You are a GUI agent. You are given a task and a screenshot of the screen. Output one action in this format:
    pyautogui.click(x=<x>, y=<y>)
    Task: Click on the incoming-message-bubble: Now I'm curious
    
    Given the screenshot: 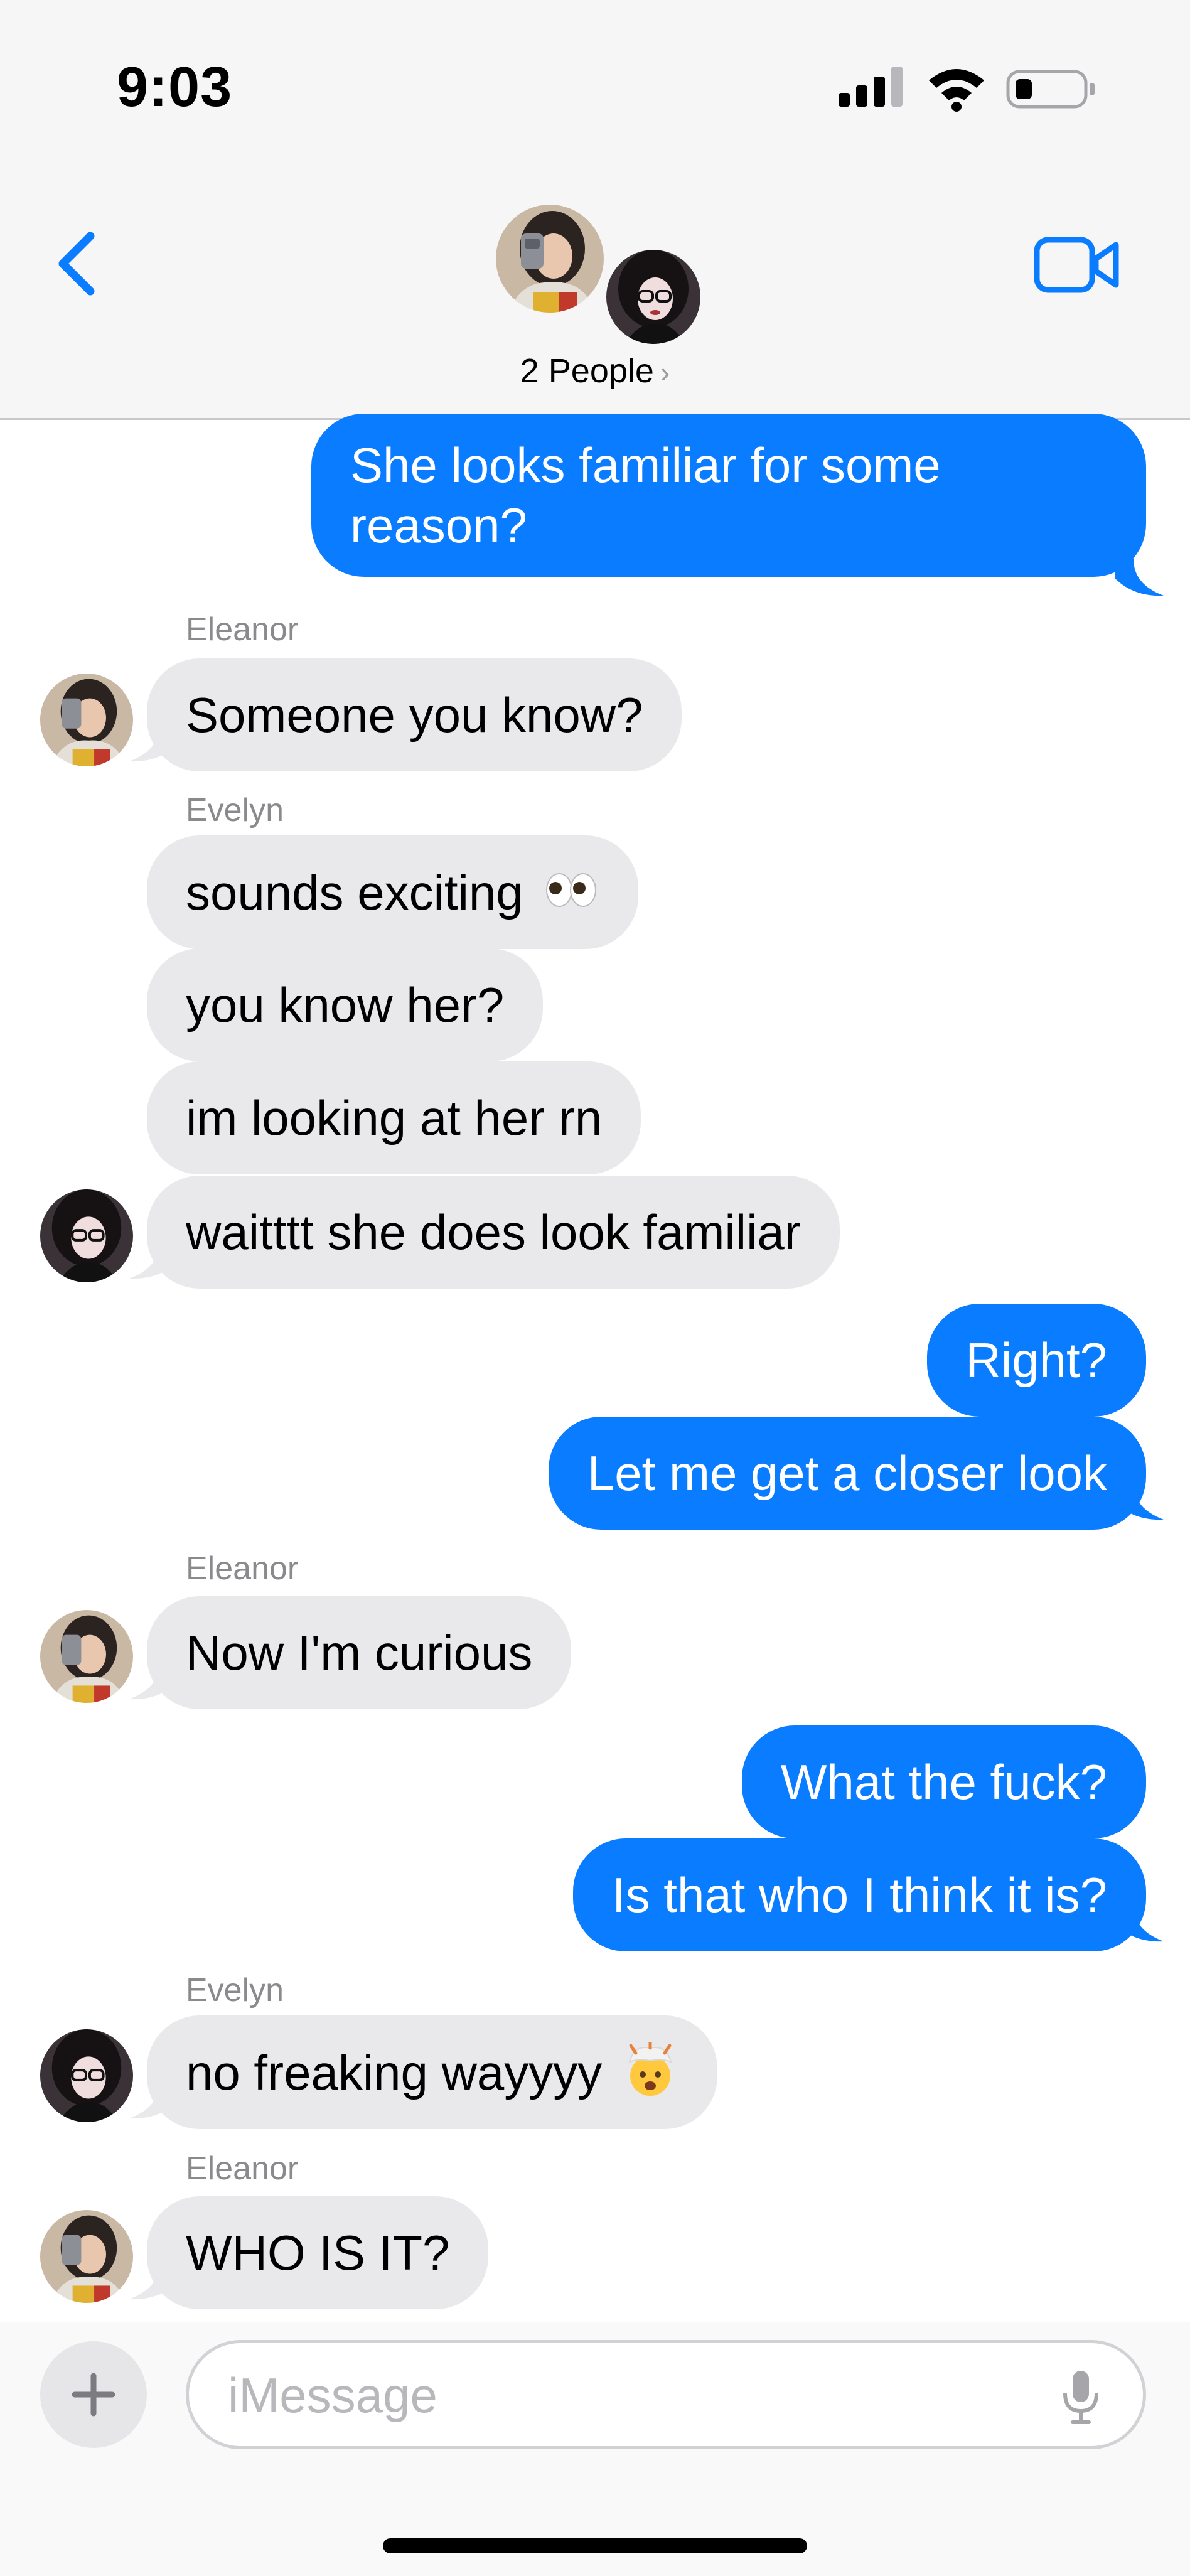 What is the action you would take?
    pyautogui.click(x=359, y=1652)
    